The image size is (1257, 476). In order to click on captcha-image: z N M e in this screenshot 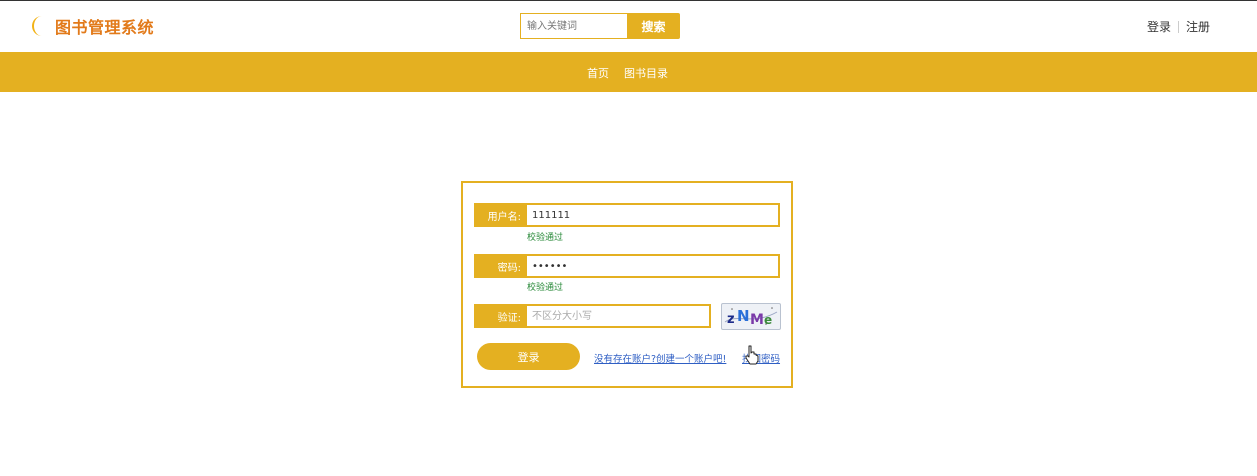, I will do `click(751, 316)`.